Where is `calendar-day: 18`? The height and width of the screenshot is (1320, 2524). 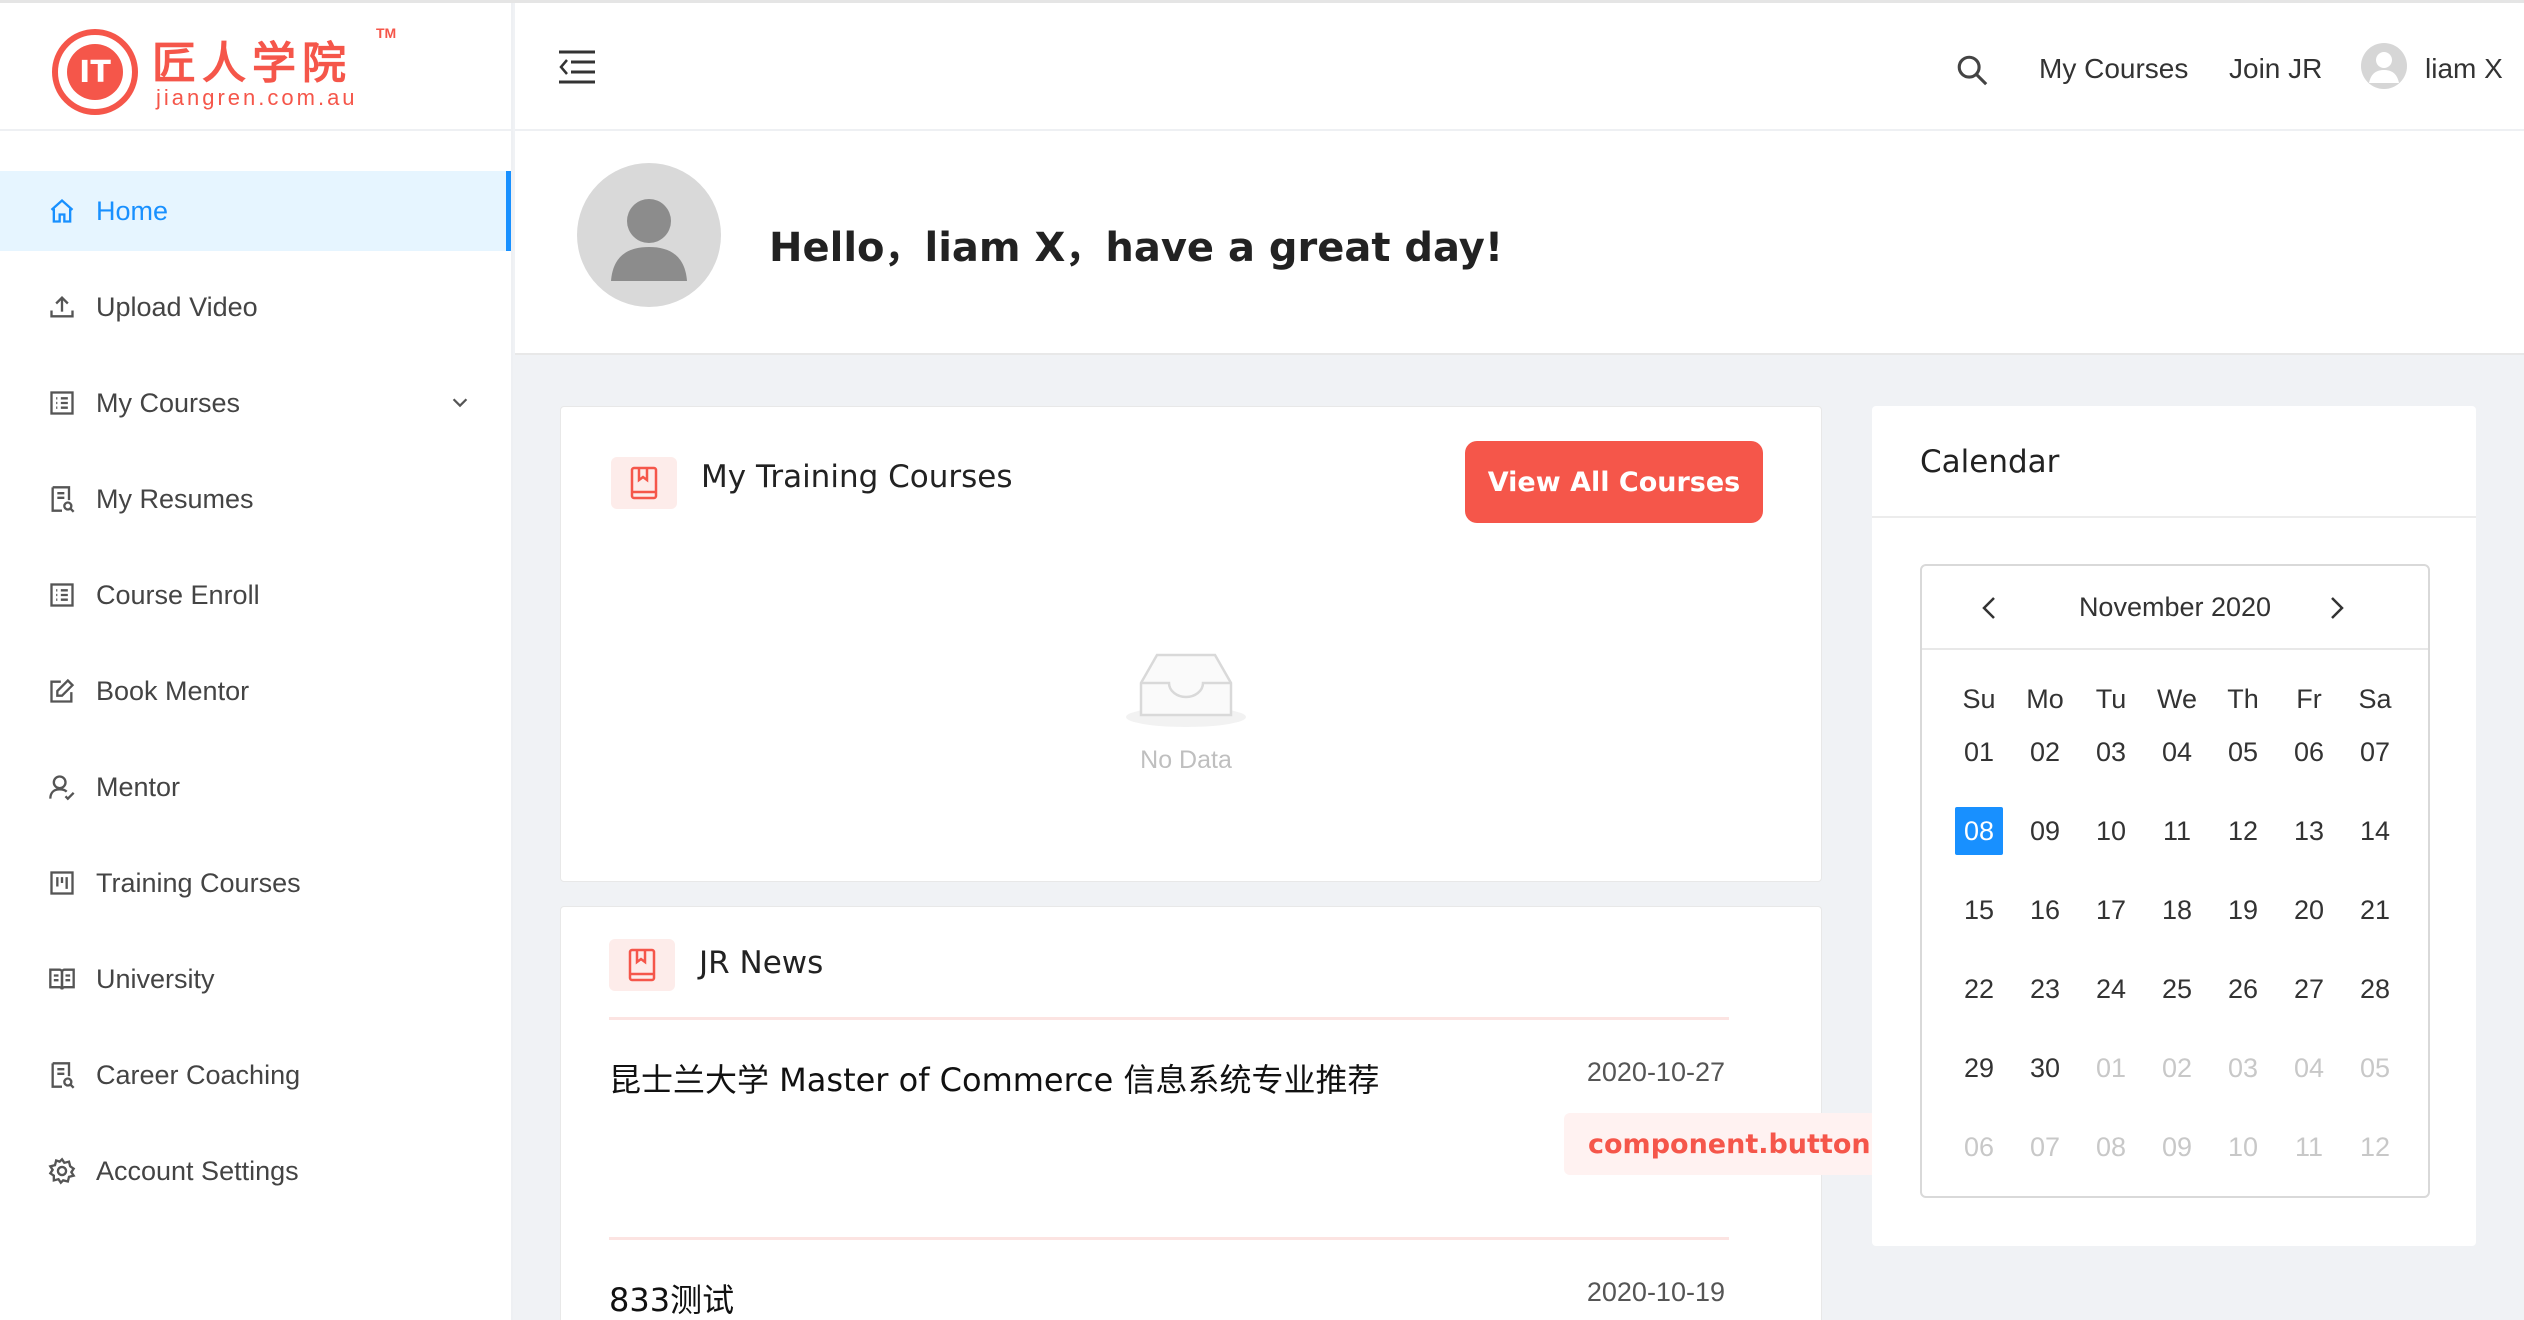
calendar-day: 18 is located at coordinates (2177, 925).